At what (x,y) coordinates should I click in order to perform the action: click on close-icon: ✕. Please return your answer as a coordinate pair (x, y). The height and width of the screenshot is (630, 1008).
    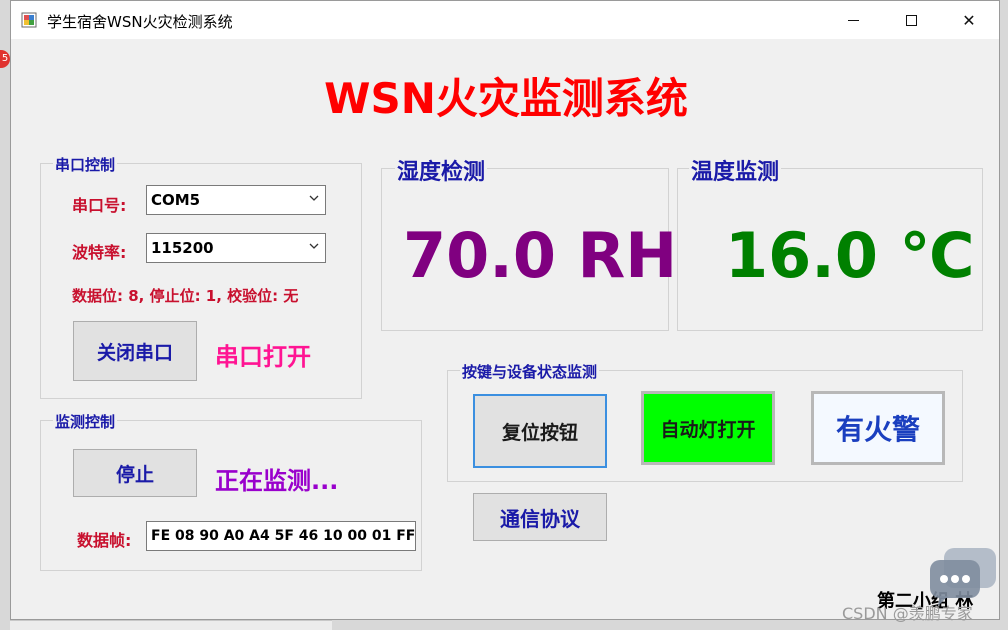
    Looking at the image, I should click on (969, 20).